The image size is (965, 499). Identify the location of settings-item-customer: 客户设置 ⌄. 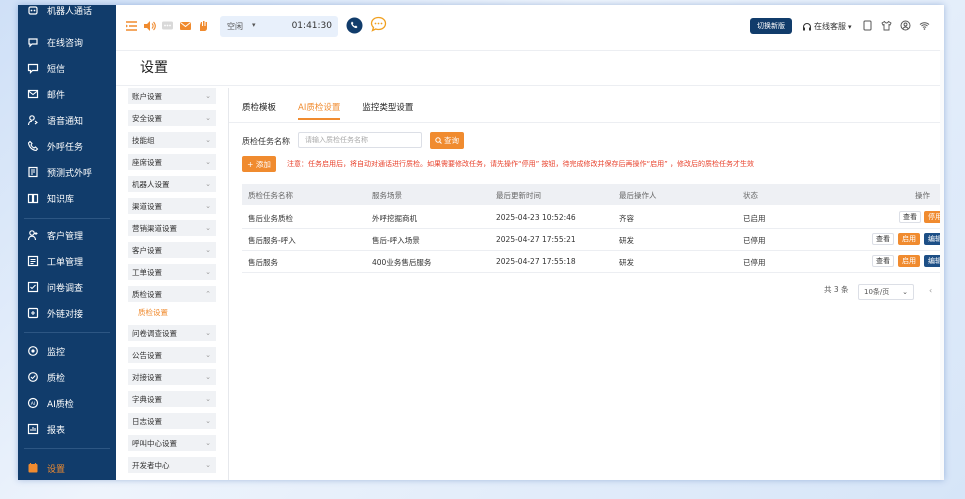
(172, 250).